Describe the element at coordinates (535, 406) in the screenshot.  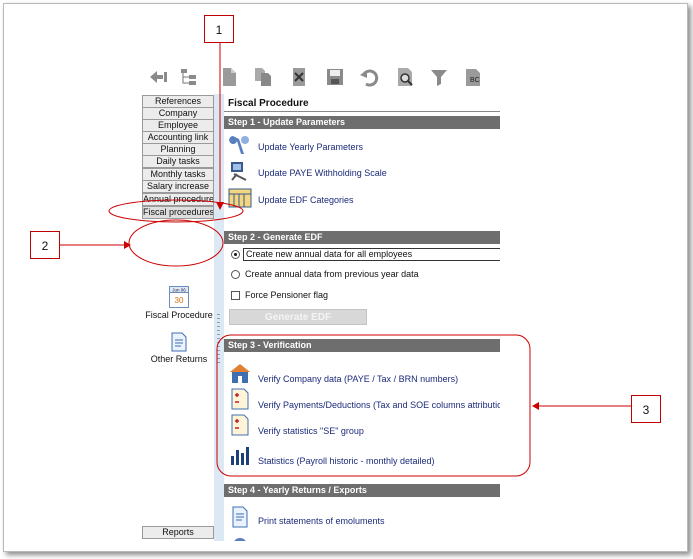
I see `arrow-3-head` at that location.